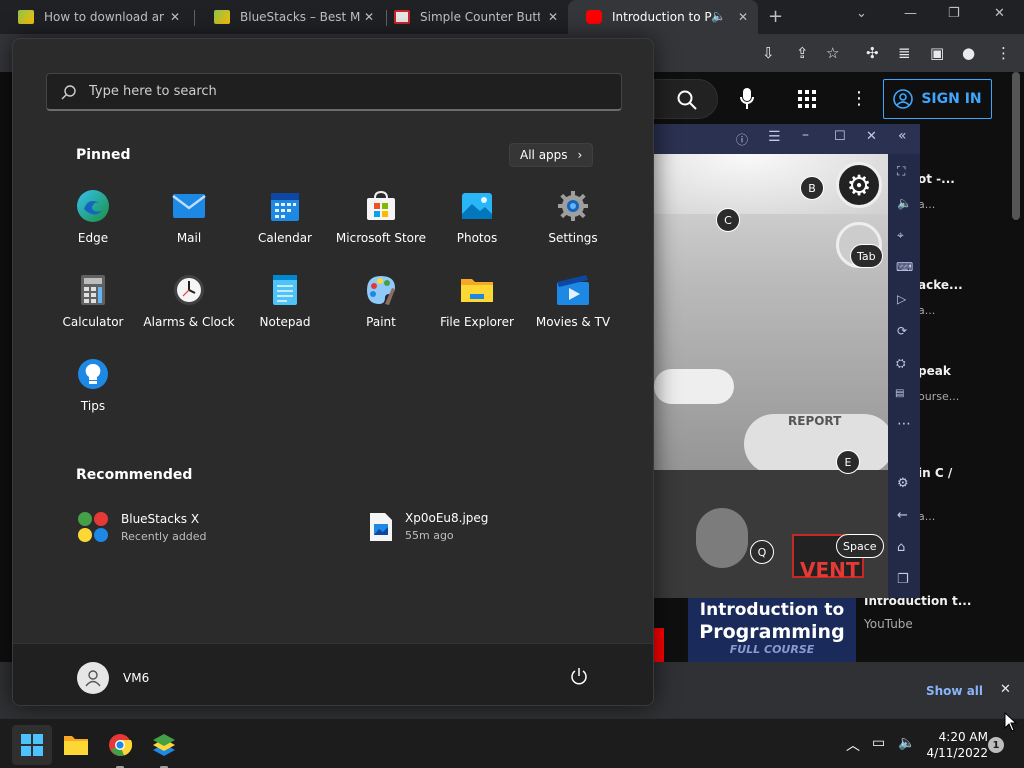 The image size is (1024, 768). What do you see at coordinates (285, 322) in the screenshot?
I see `app-label: Notepad` at bounding box center [285, 322].